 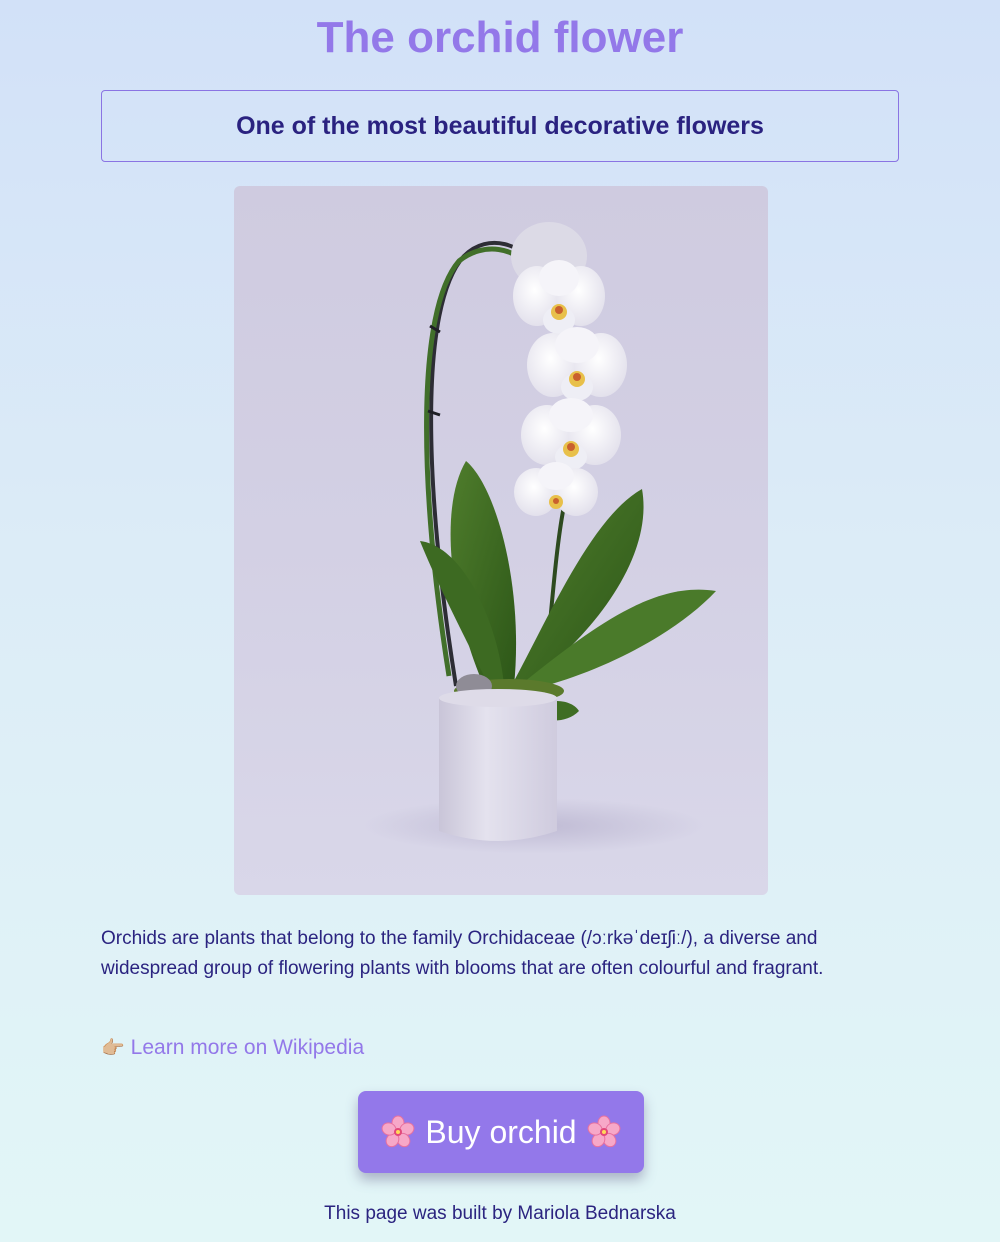 What do you see at coordinates (113, 1048) in the screenshot?
I see `pointing-hand-icon: 👉🏼` at bounding box center [113, 1048].